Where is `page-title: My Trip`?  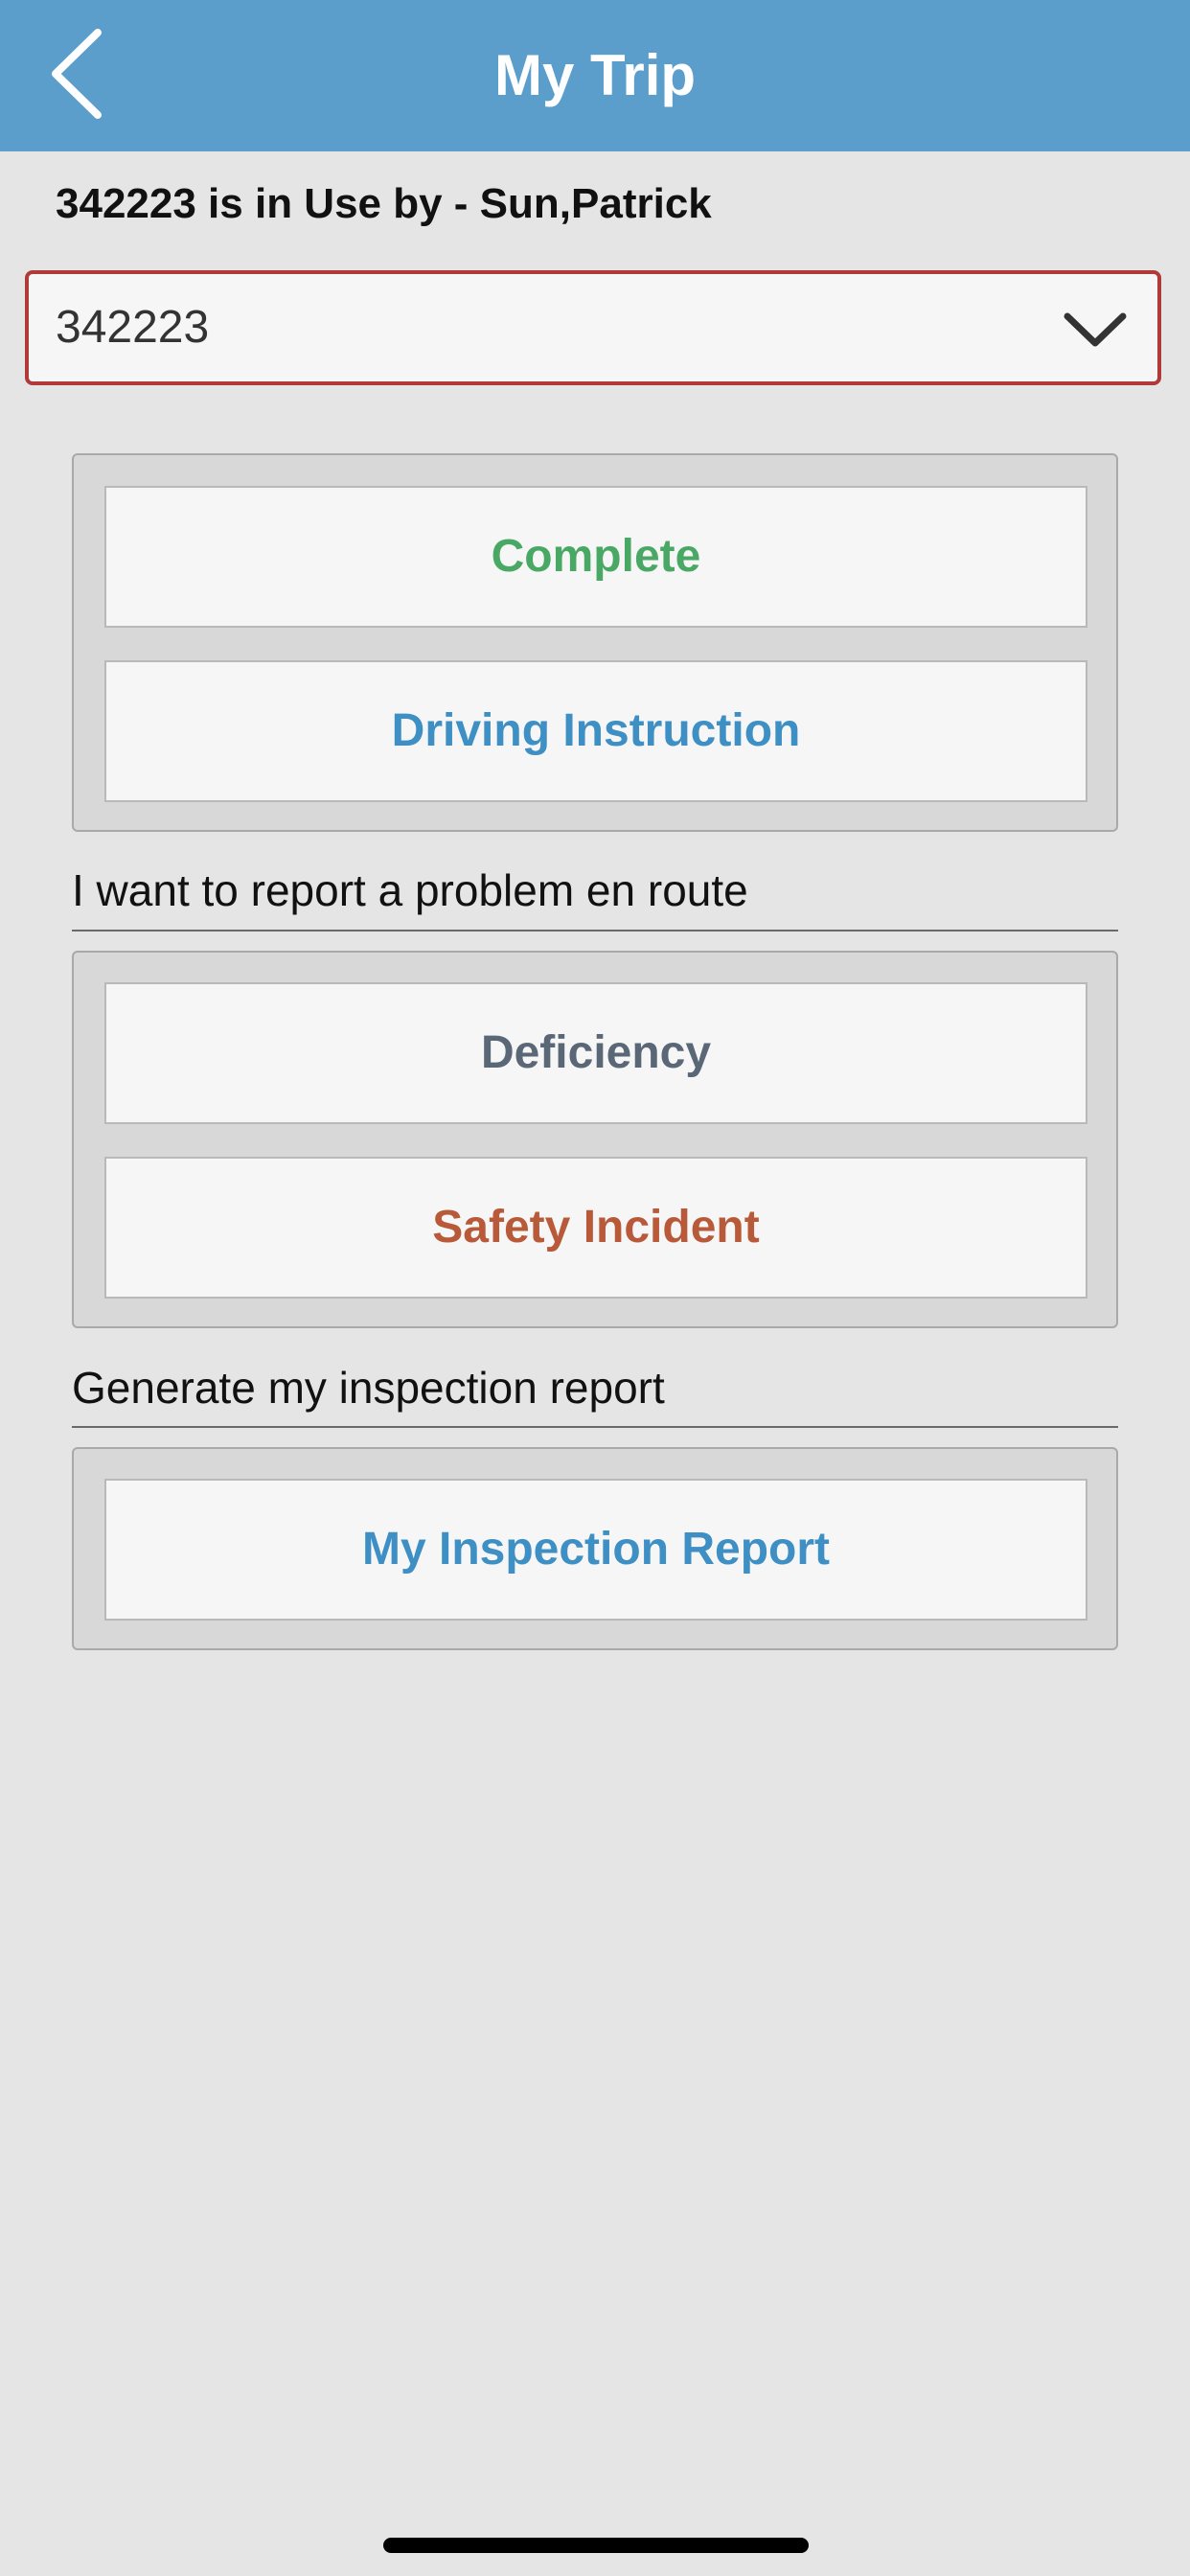
page-title: My Trip is located at coordinates (595, 75).